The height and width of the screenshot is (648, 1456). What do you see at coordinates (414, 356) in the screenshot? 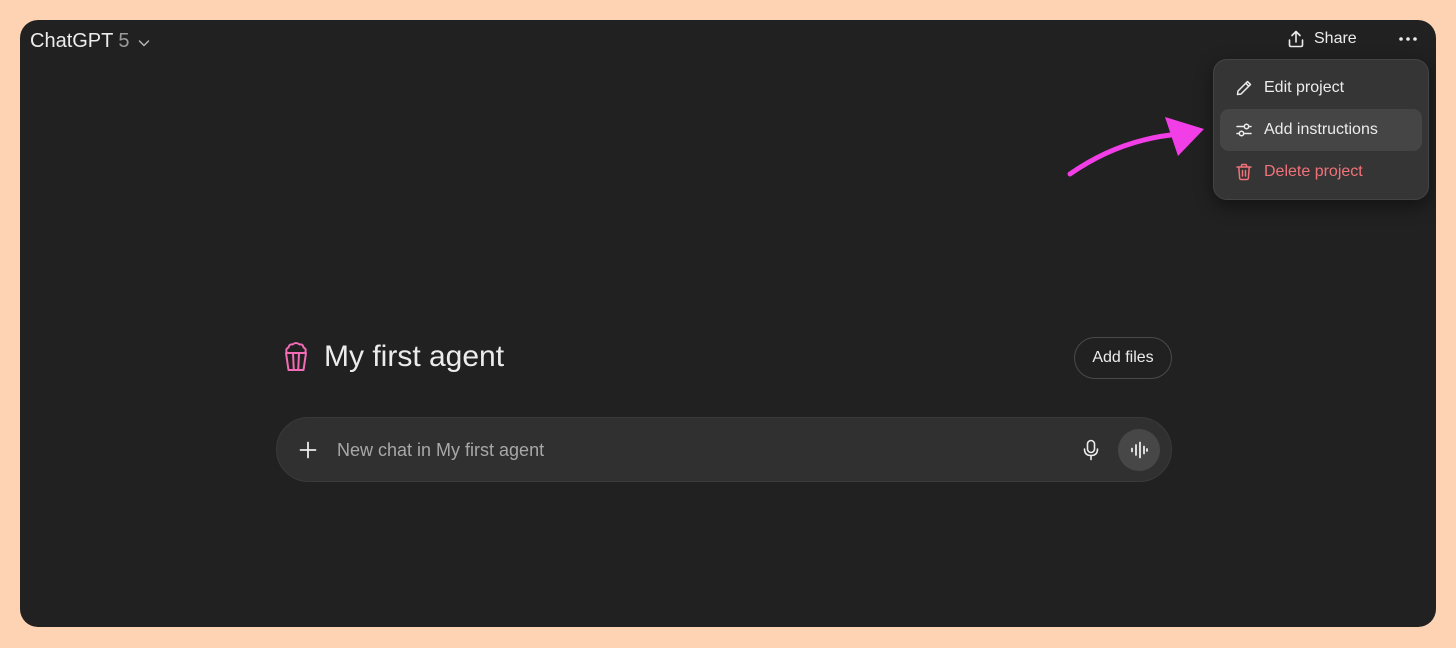
I see `project-title: My first agent` at bounding box center [414, 356].